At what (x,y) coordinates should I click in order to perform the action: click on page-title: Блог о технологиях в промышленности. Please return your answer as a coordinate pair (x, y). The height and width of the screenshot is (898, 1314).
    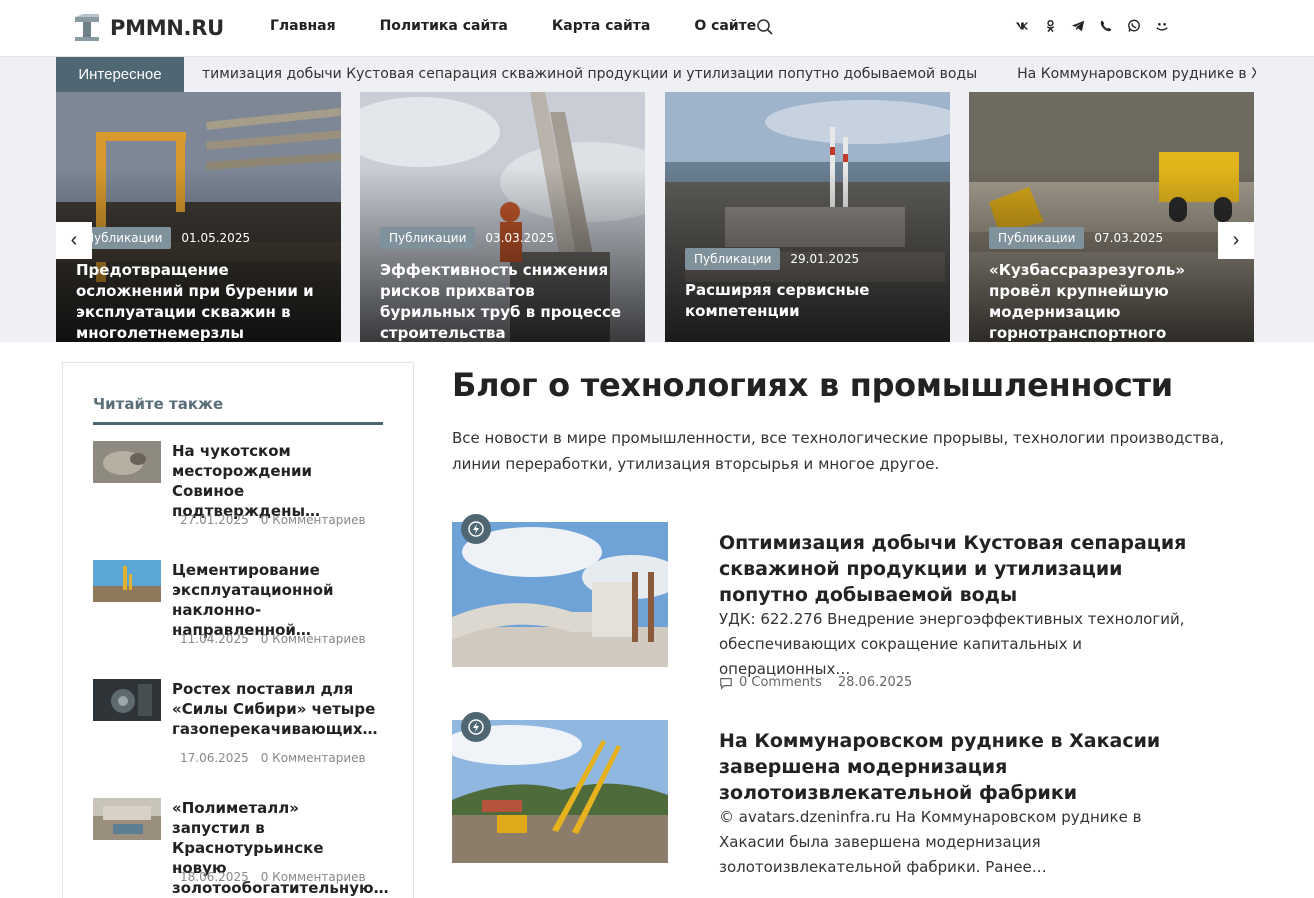
    Looking at the image, I should click on (812, 385).